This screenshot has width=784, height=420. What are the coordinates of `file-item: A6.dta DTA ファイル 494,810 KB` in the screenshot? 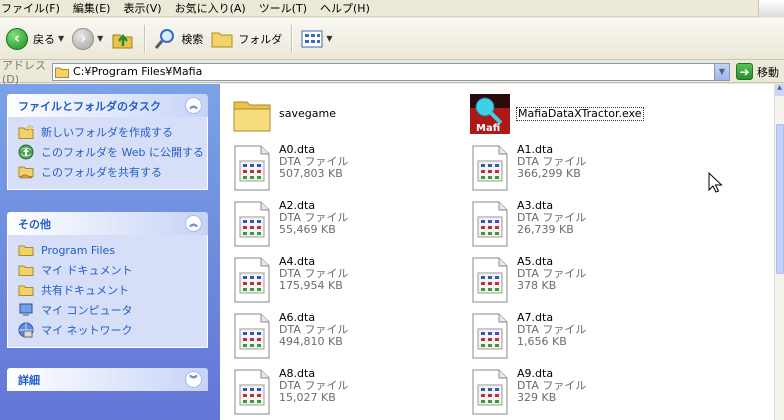 It's located at (290, 336).